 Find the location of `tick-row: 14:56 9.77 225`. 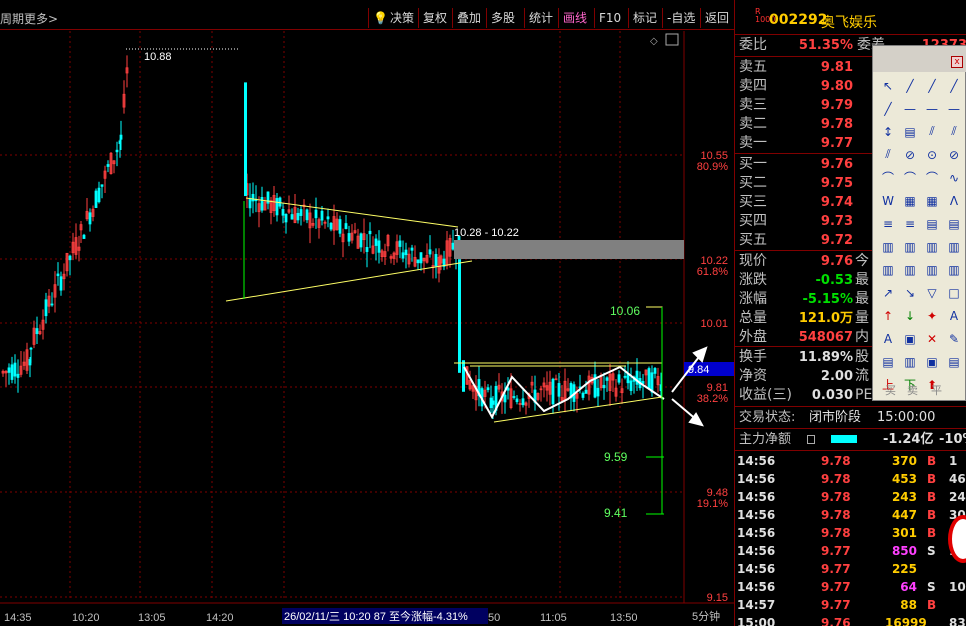

tick-row: 14:56 9.77 225 is located at coordinates (851, 569).